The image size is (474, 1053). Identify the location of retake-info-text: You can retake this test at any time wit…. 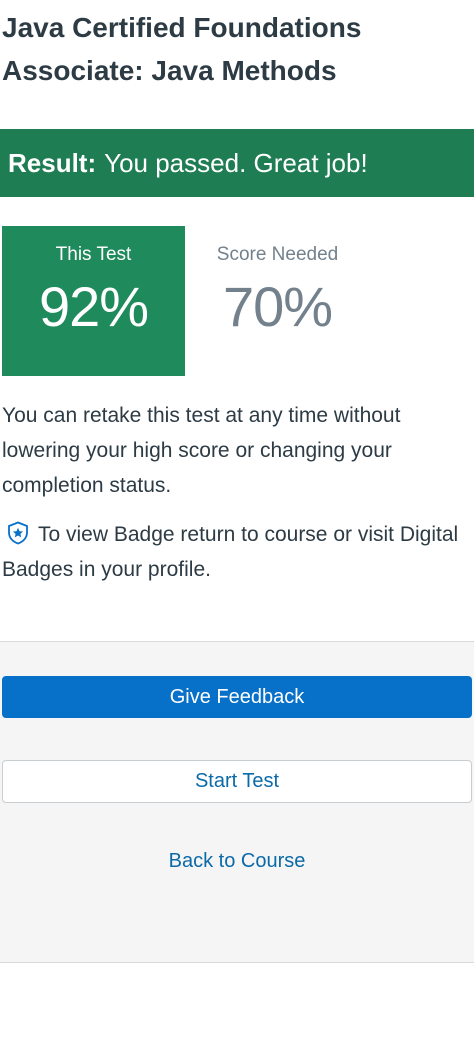
(201, 450).